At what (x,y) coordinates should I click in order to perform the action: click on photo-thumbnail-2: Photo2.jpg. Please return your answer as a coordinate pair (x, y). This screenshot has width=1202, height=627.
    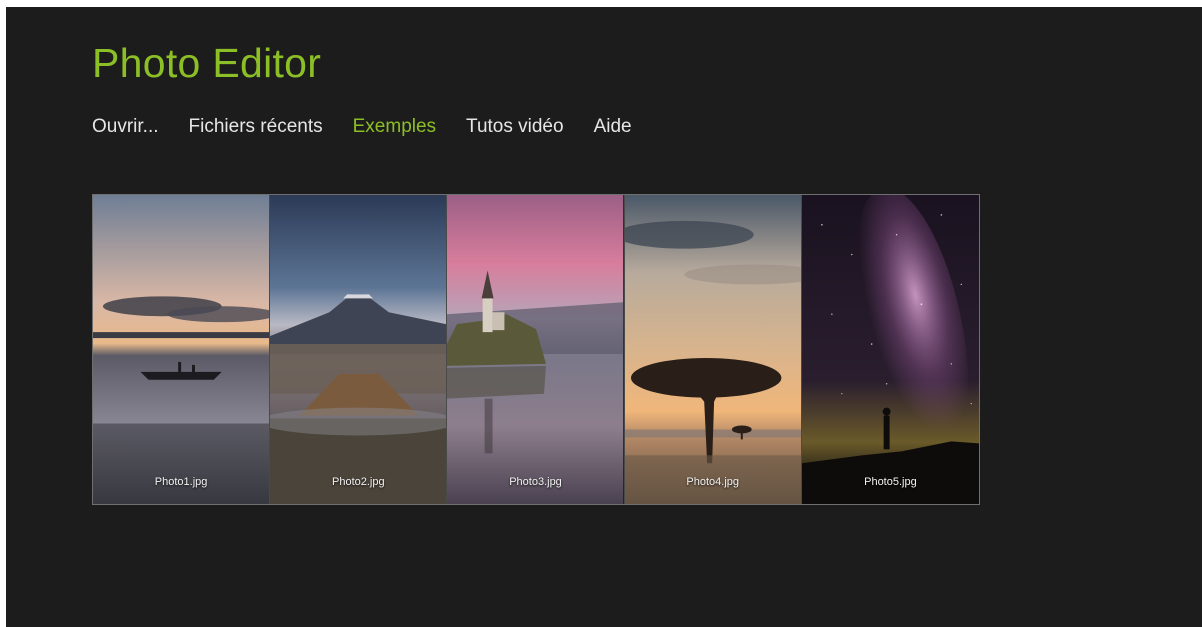
    Looking at the image, I should click on (359, 349).